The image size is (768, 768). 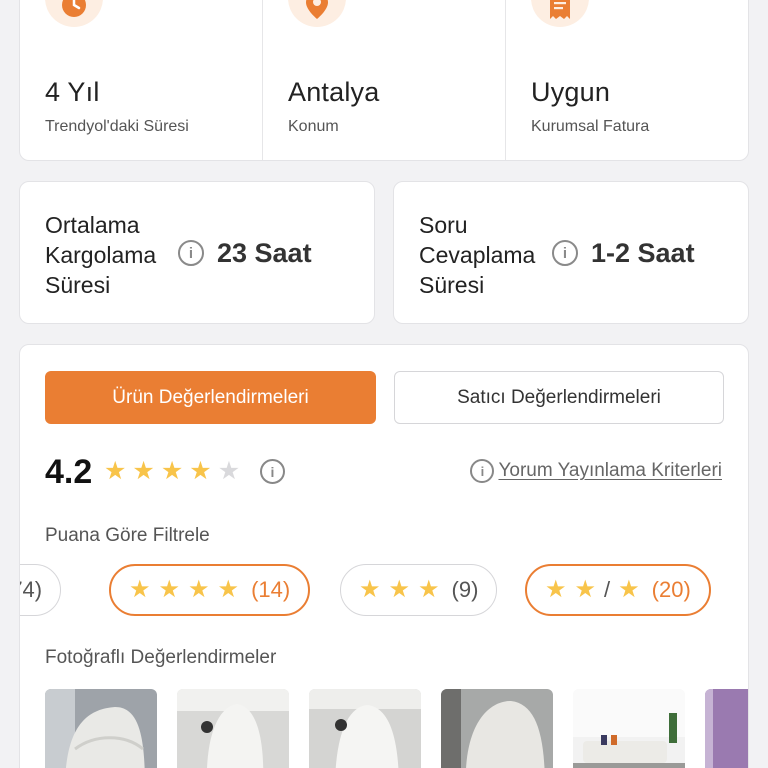 What do you see at coordinates (127, 535) in the screenshot?
I see `filter-title: Puana Göre Filtrele` at bounding box center [127, 535].